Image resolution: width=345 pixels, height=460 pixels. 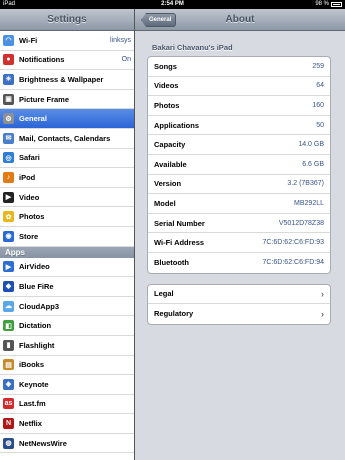 I want to click on status-bar: iPad 2:54 PM 98 %, so click(x=172, y=4).